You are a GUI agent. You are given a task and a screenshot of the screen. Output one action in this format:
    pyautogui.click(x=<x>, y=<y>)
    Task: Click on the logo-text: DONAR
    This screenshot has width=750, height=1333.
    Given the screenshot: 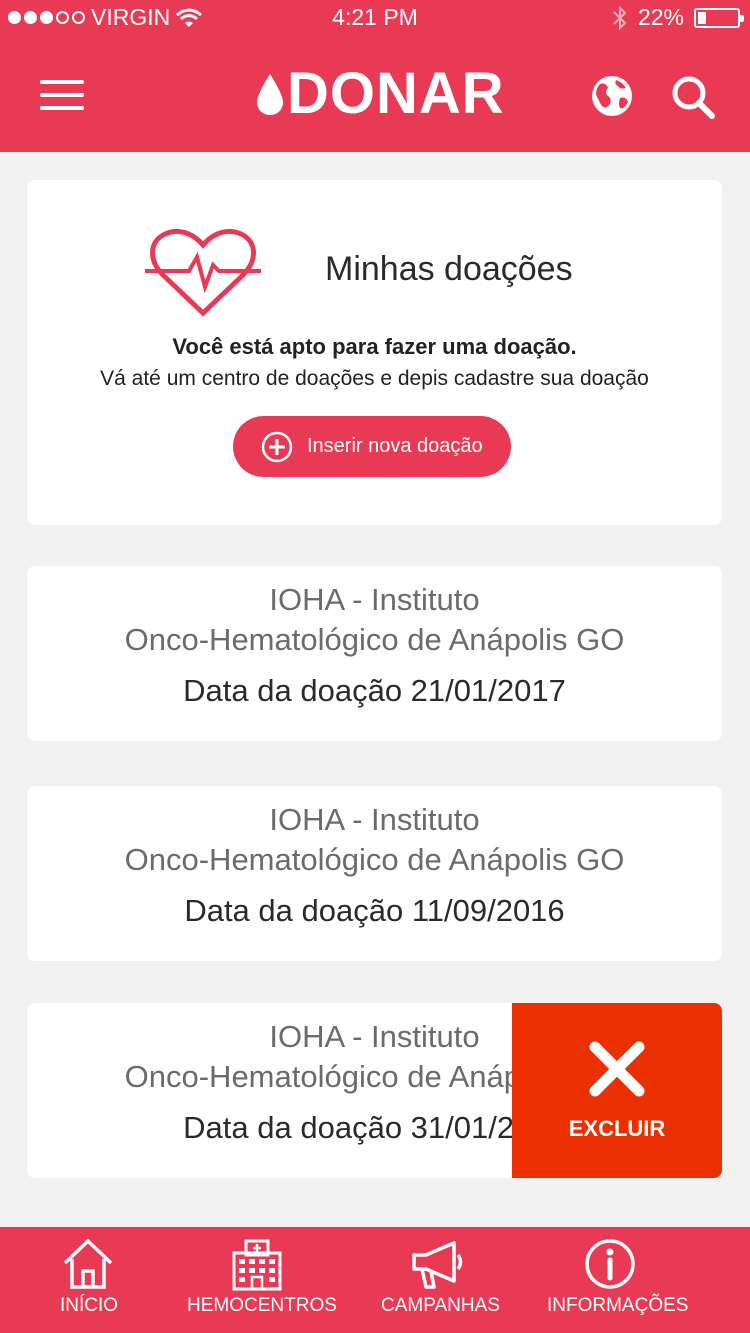 What is the action you would take?
    pyautogui.click(x=396, y=93)
    